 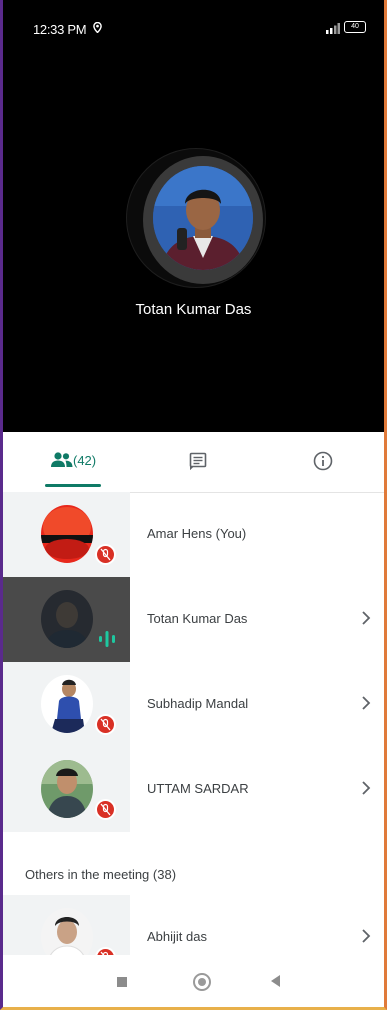 What do you see at coordinates (333, 28) in the screenshot?
I see `signal-icon` at bounding box center [333, 28].